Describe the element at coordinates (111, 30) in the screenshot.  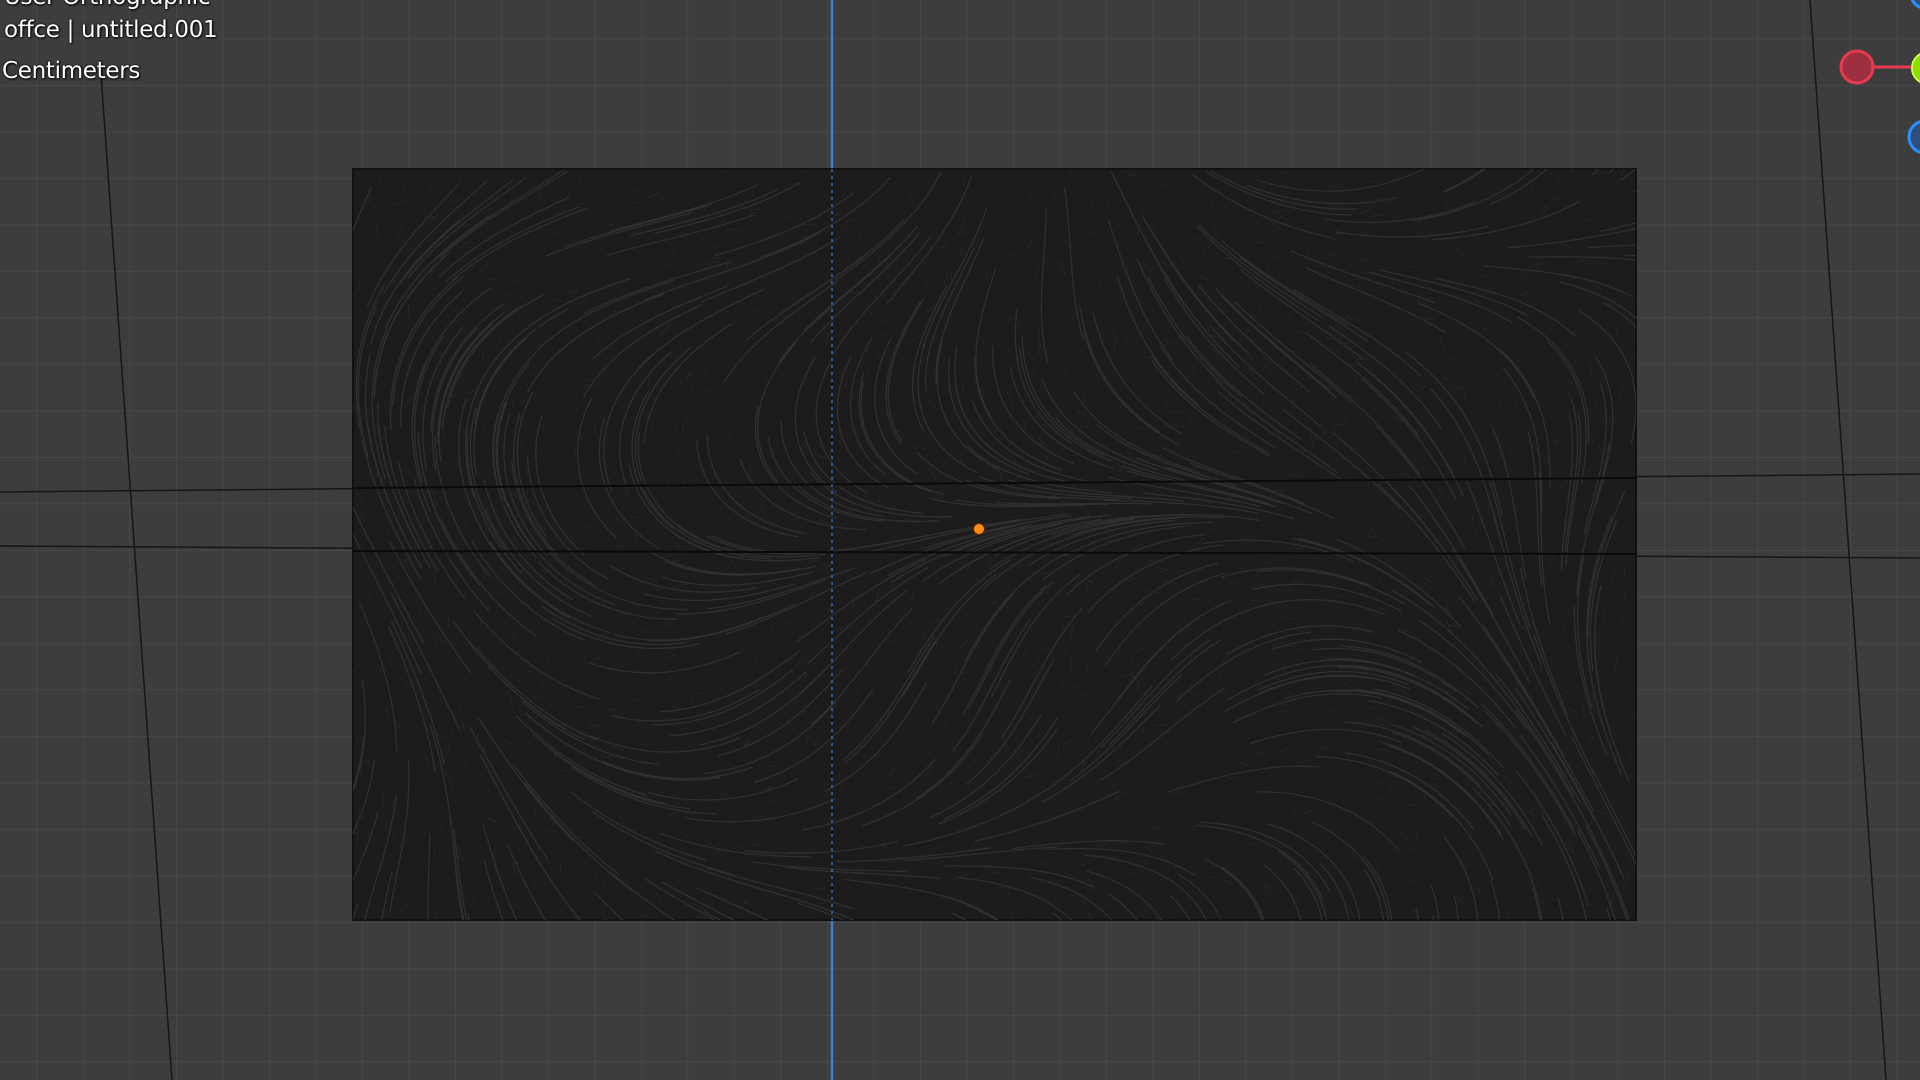
I see `object-info-label: offce | untitled.001` at that location.